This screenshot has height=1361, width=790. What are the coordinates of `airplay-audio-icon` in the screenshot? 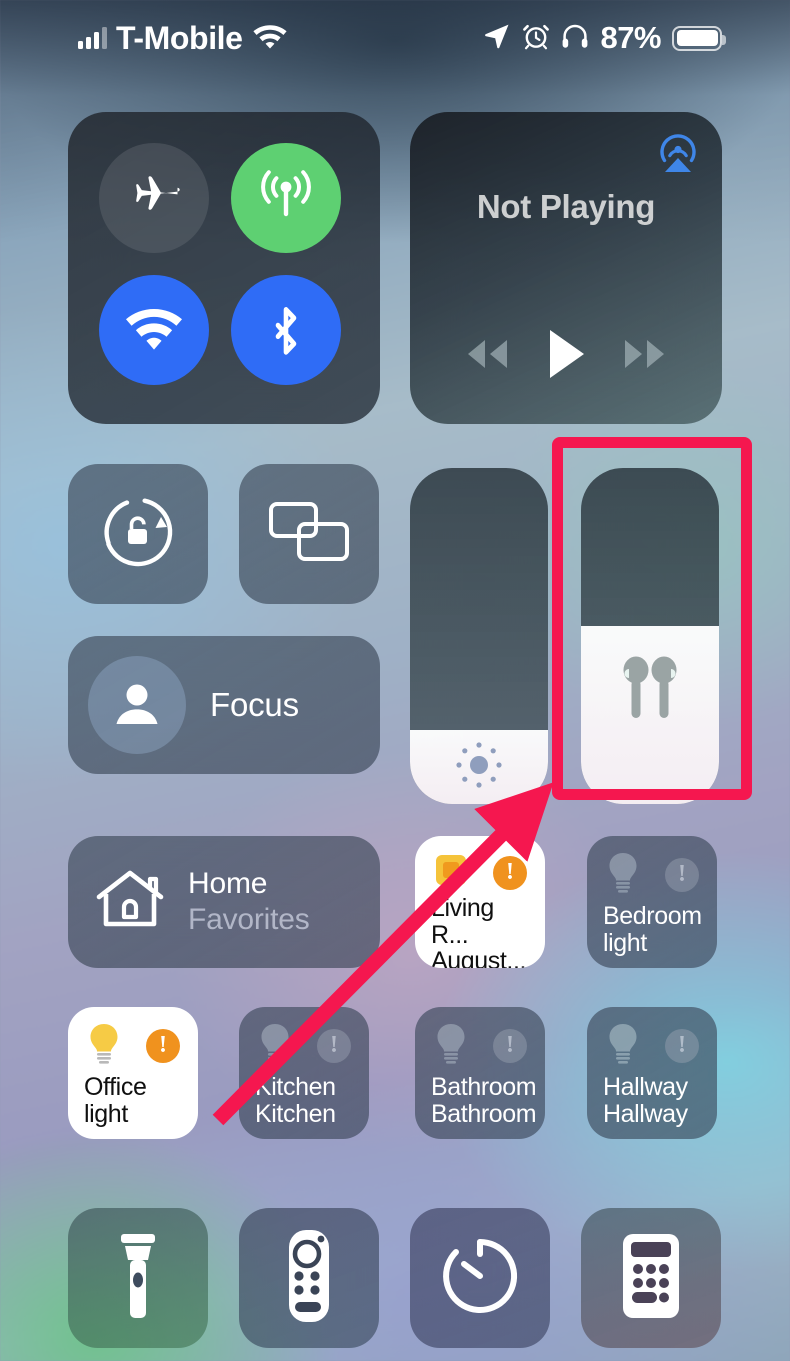 It's located at (678, 154).